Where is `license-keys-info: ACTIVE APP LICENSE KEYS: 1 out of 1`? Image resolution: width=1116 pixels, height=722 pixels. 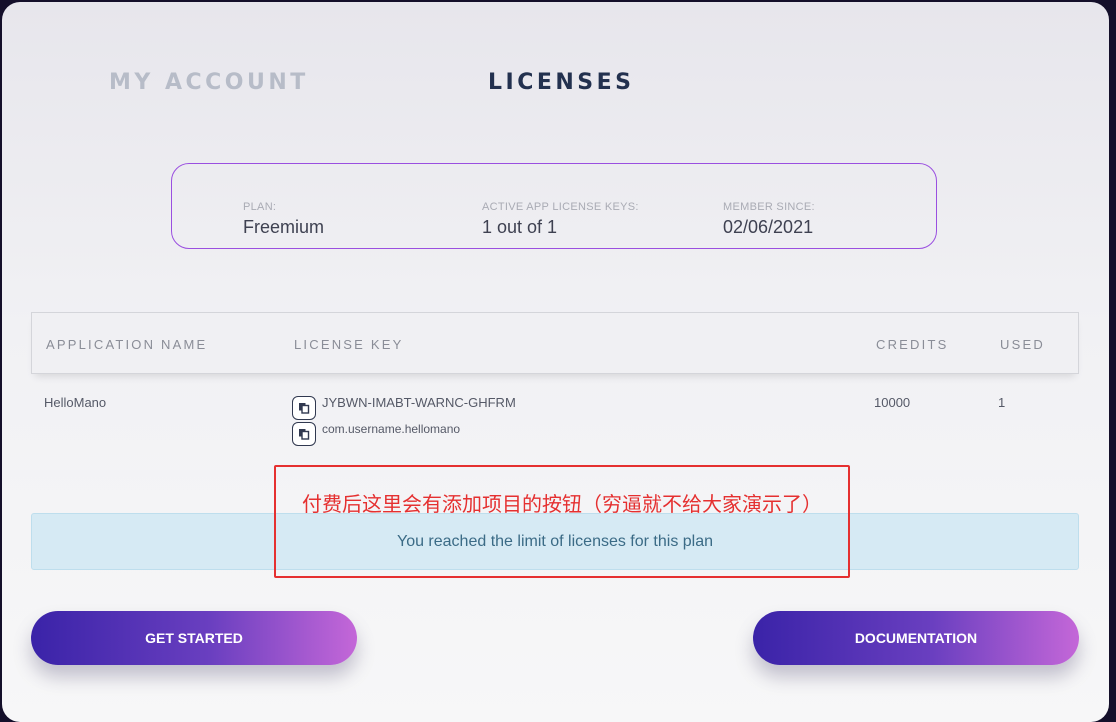 license-keys-info: ACTIVE APP LICENSE KEYS: 1 out of 1 is located at coordinates (560, 219).